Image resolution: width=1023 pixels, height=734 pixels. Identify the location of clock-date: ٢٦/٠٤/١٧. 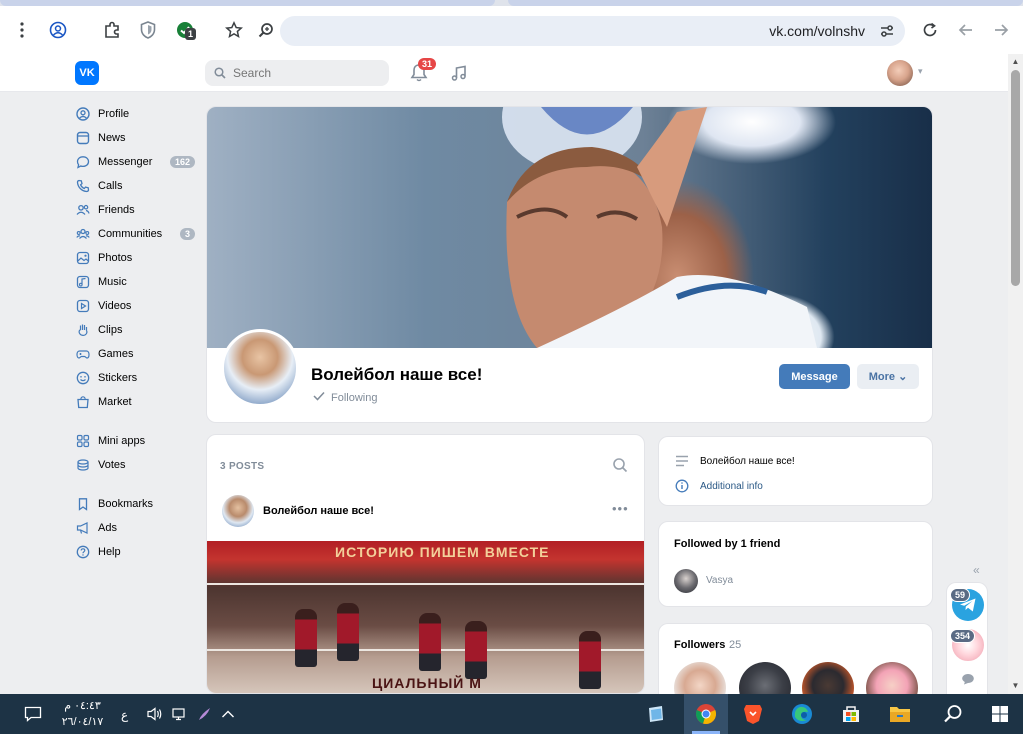
(82, 722).